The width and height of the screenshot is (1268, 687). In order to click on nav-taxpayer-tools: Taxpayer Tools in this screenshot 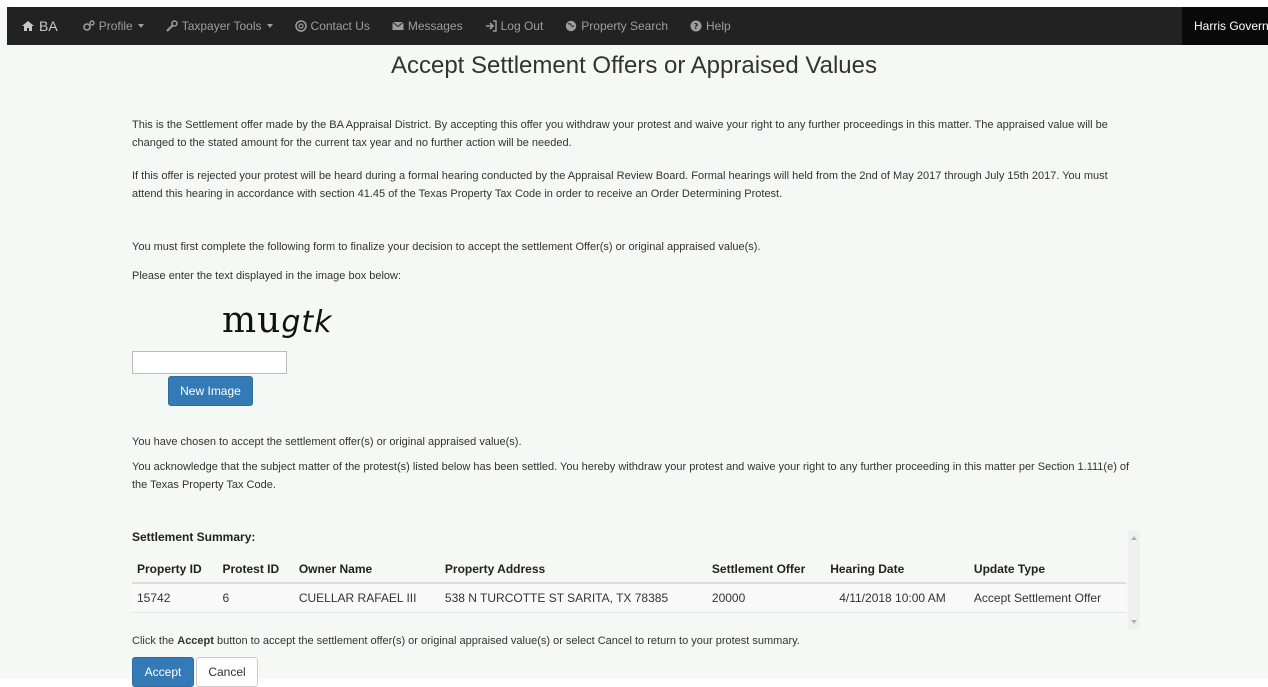, I will do `click(219, 26)`.